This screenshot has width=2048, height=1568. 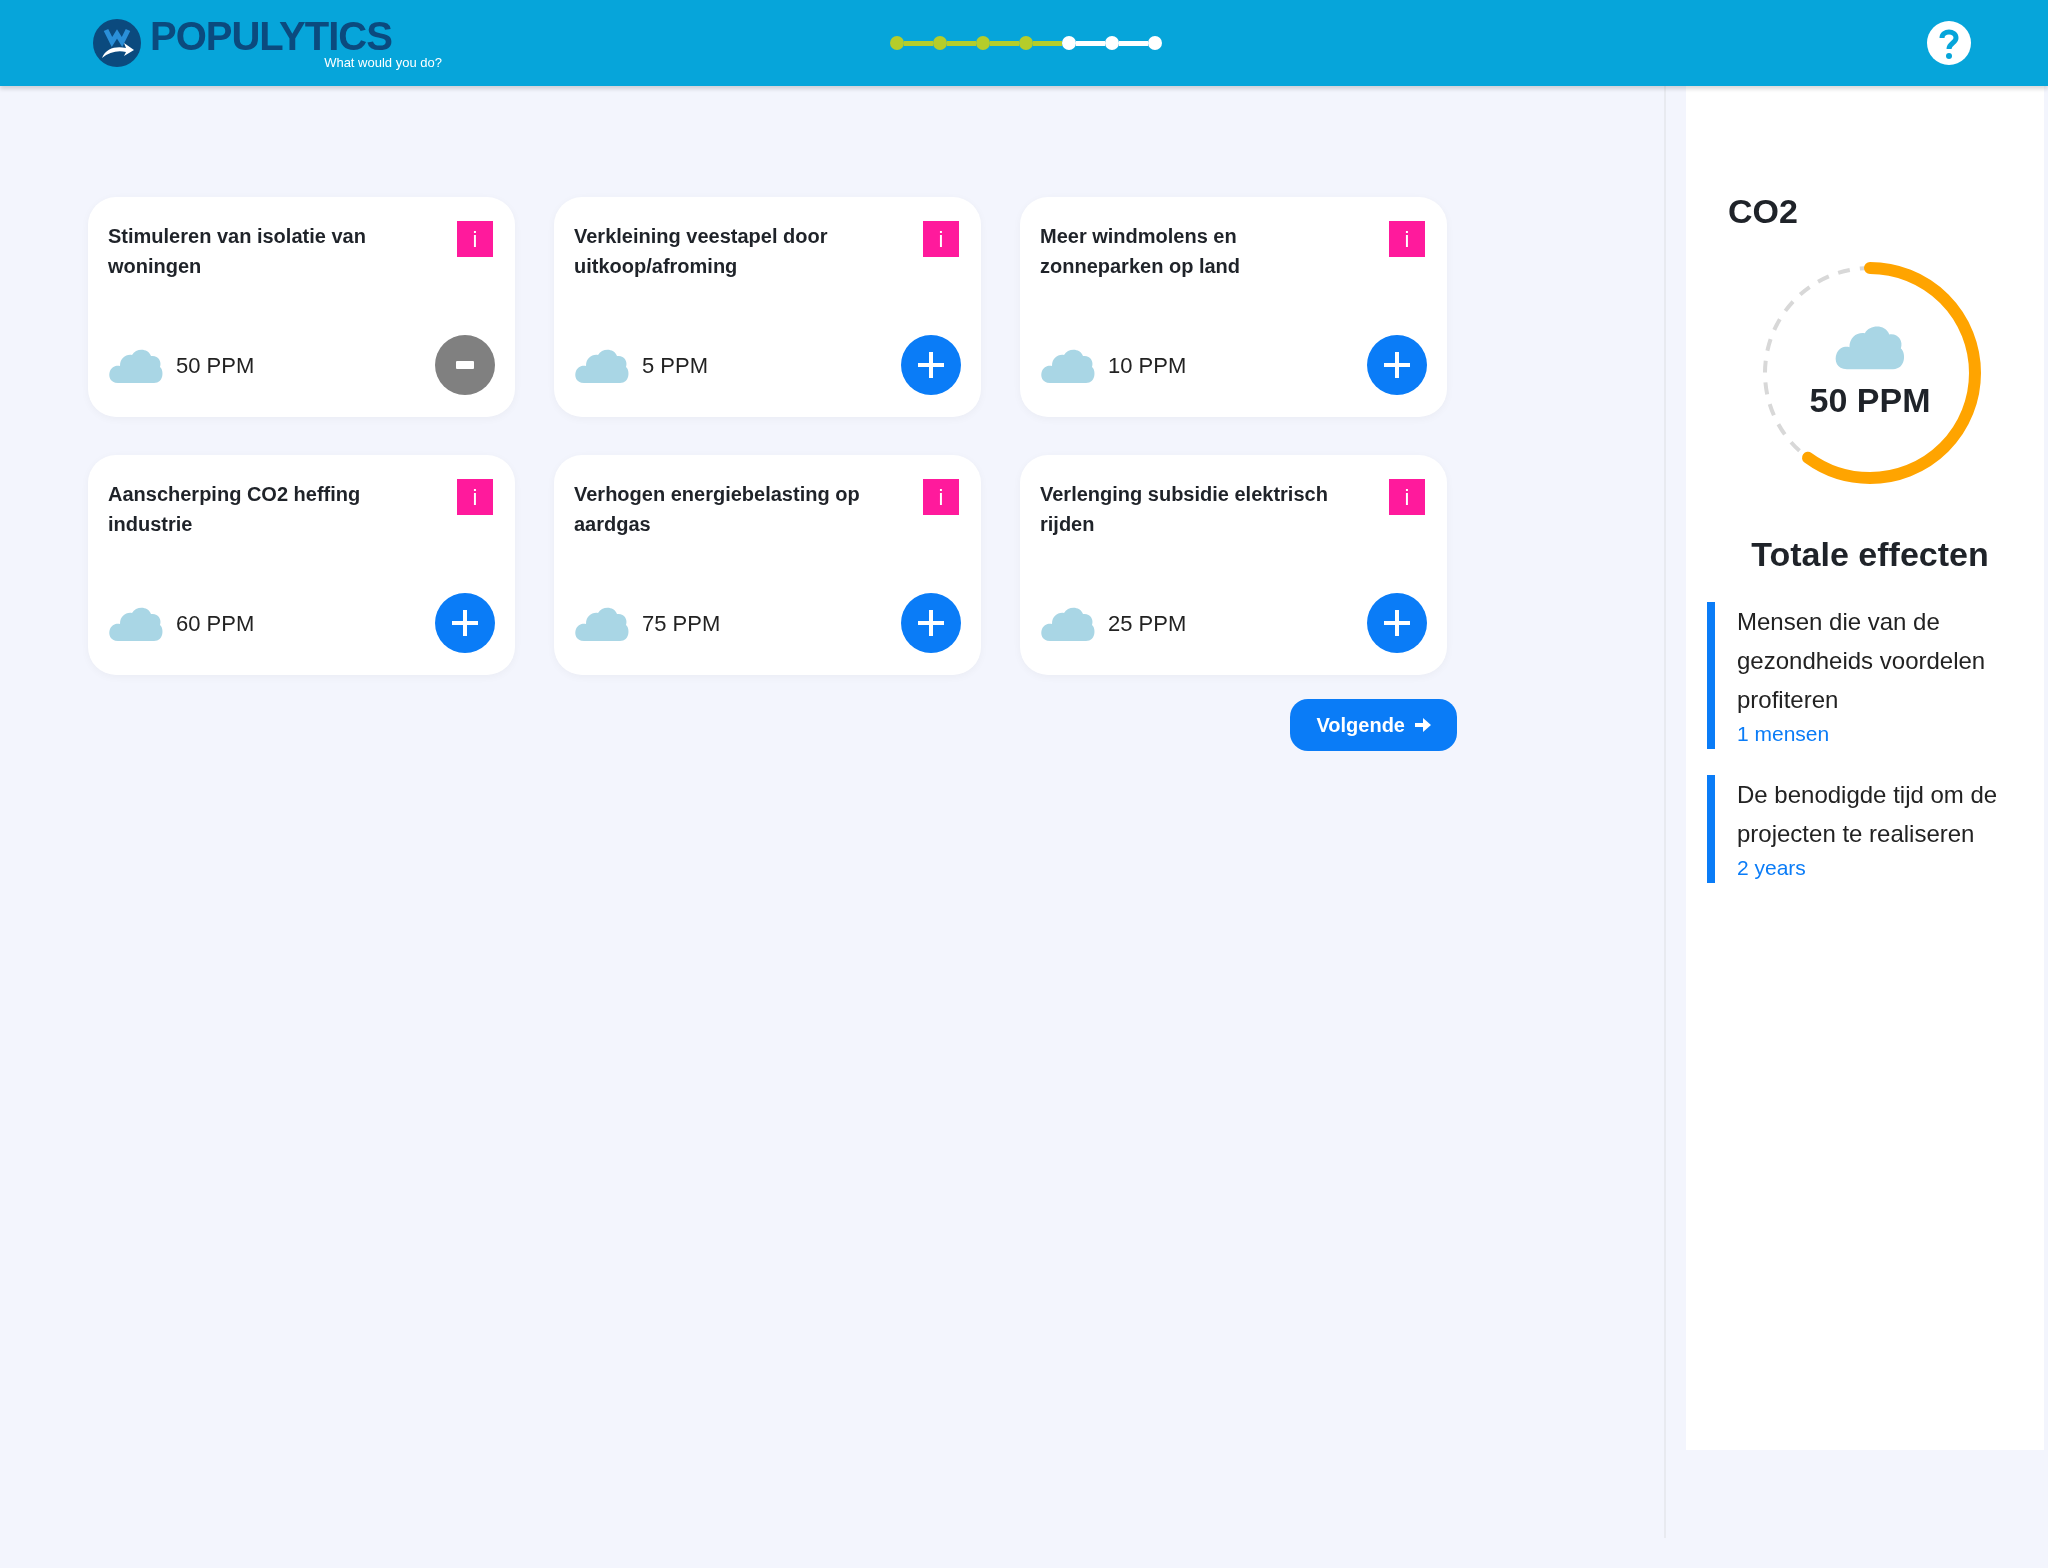 I want to click on effect-label: De benodigde tijd om de projecten te realiseren, so click(x=1868, y=814).